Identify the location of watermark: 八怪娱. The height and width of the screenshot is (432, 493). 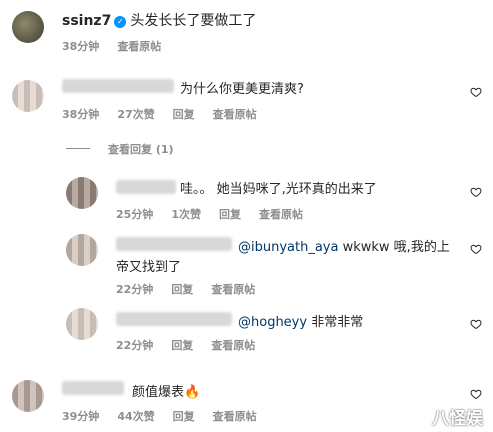
(457, 419).